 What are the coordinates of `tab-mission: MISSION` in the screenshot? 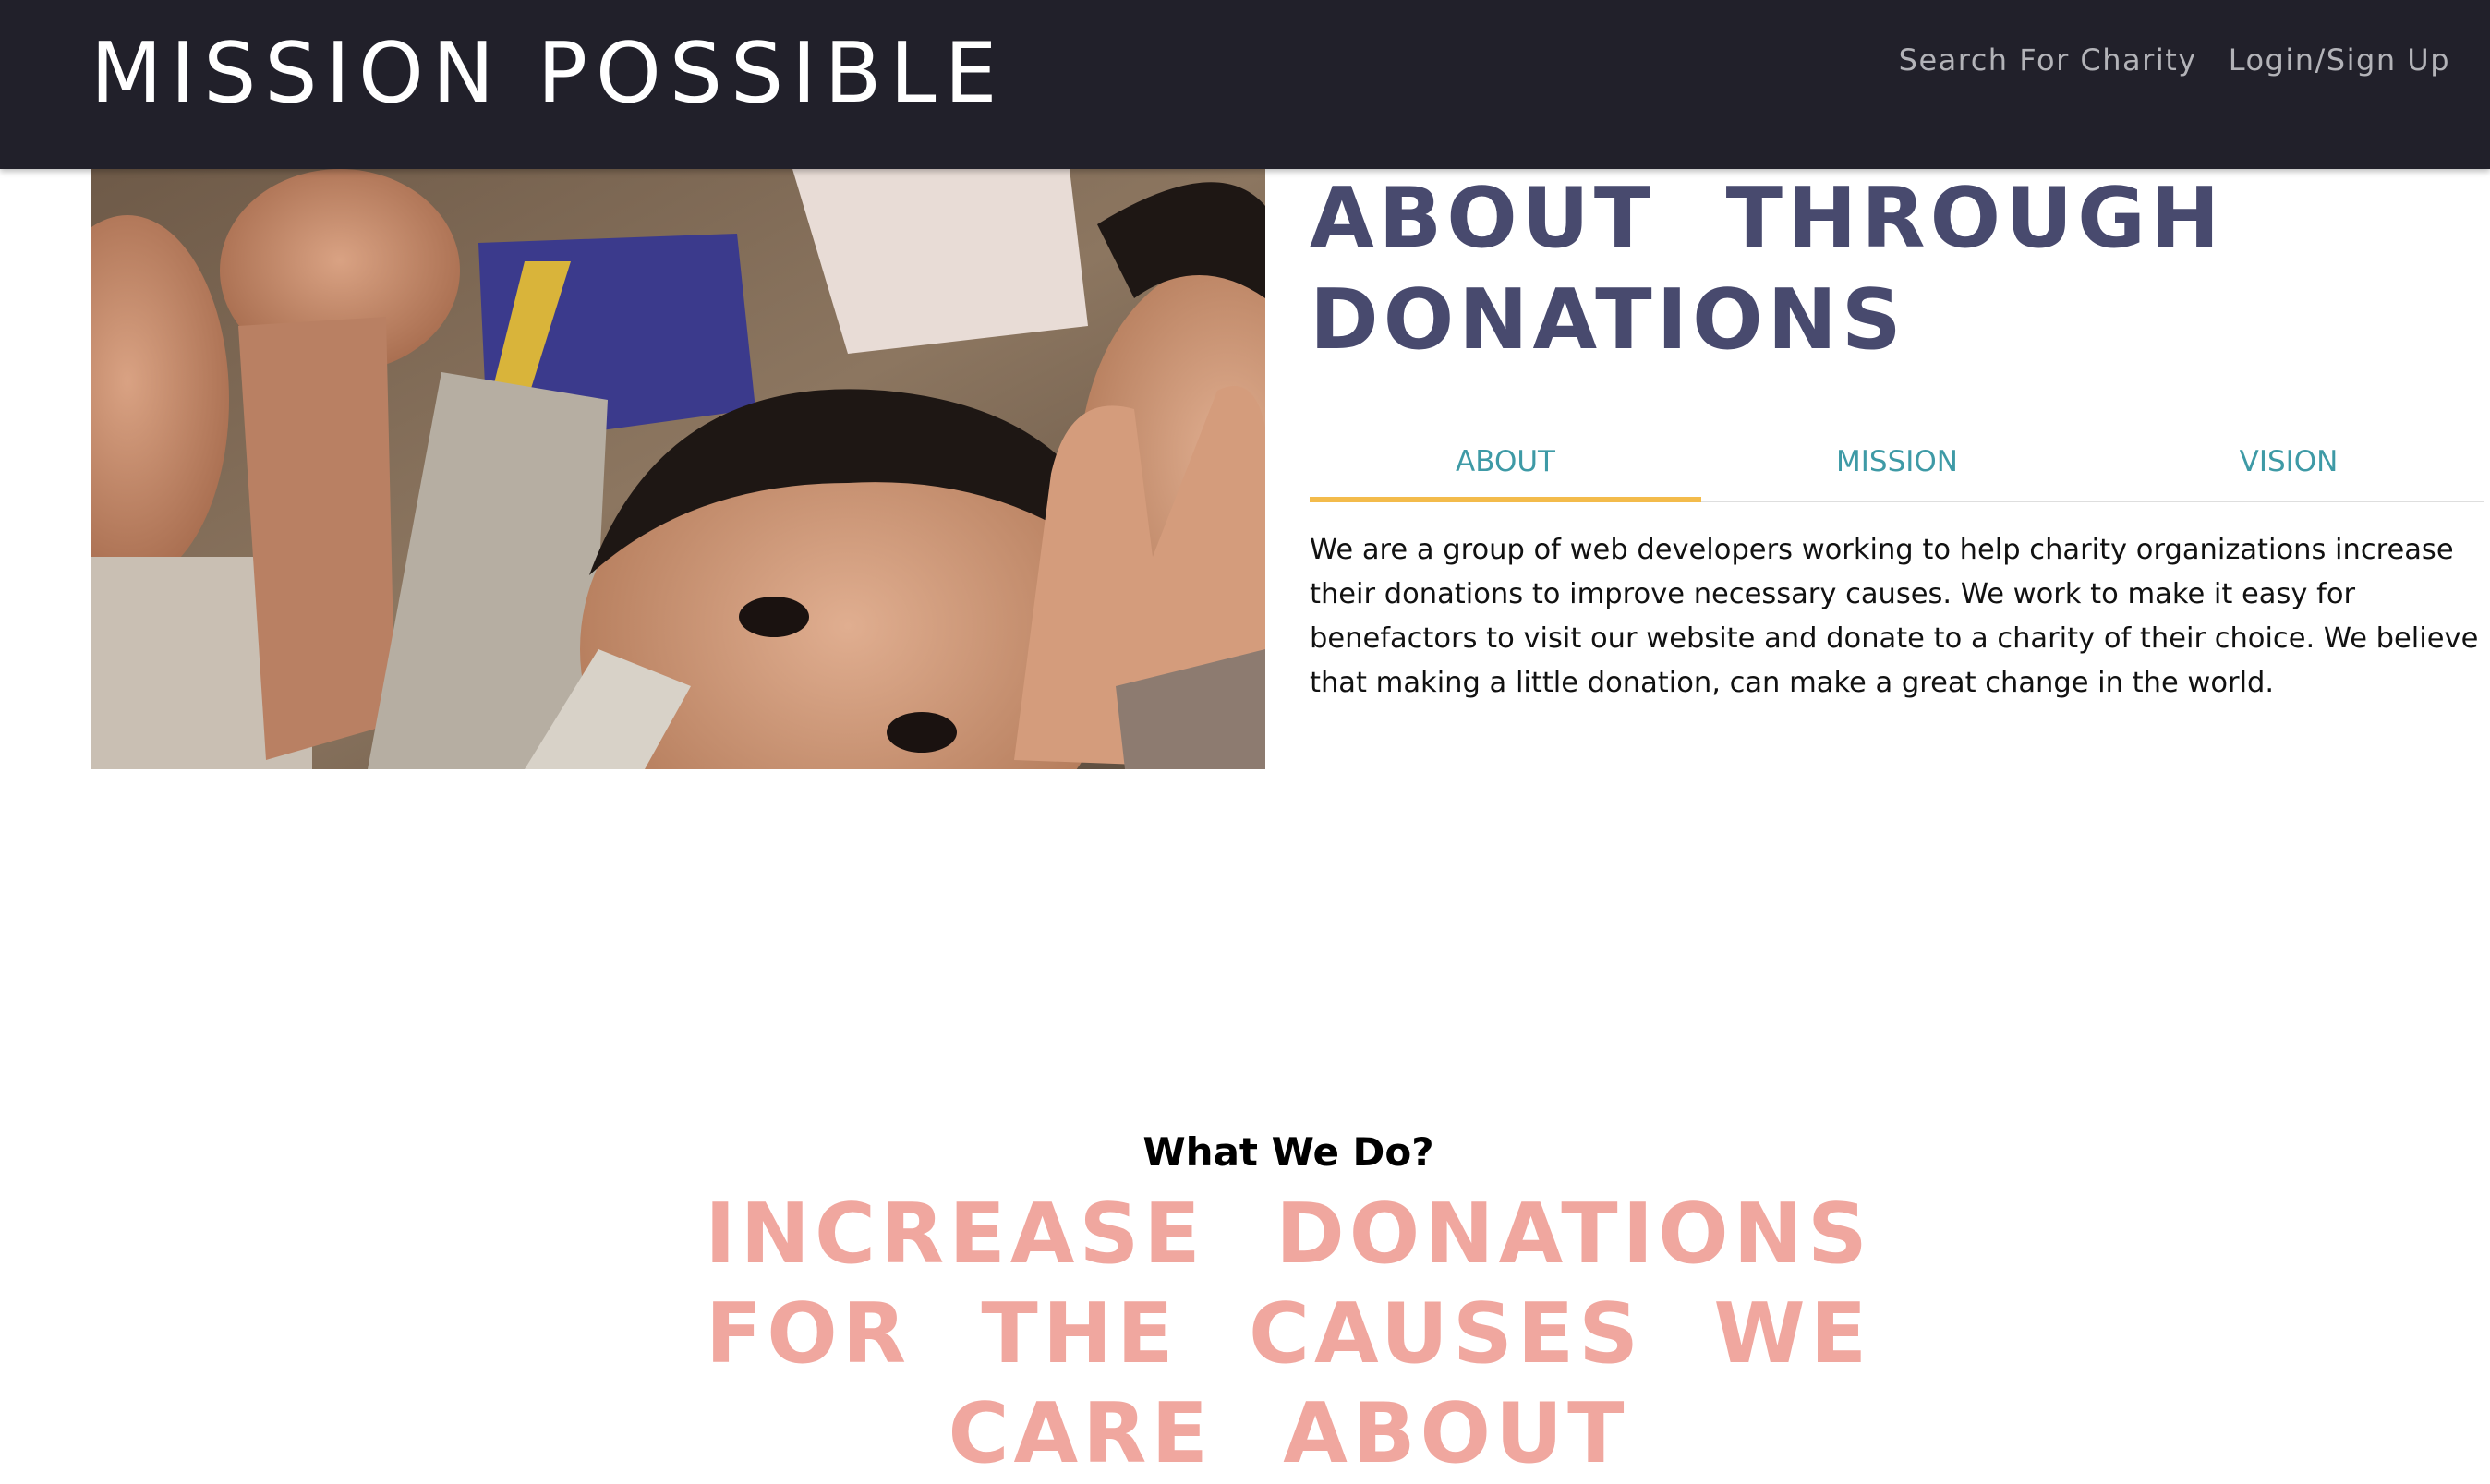 It's located at (1897, 467).